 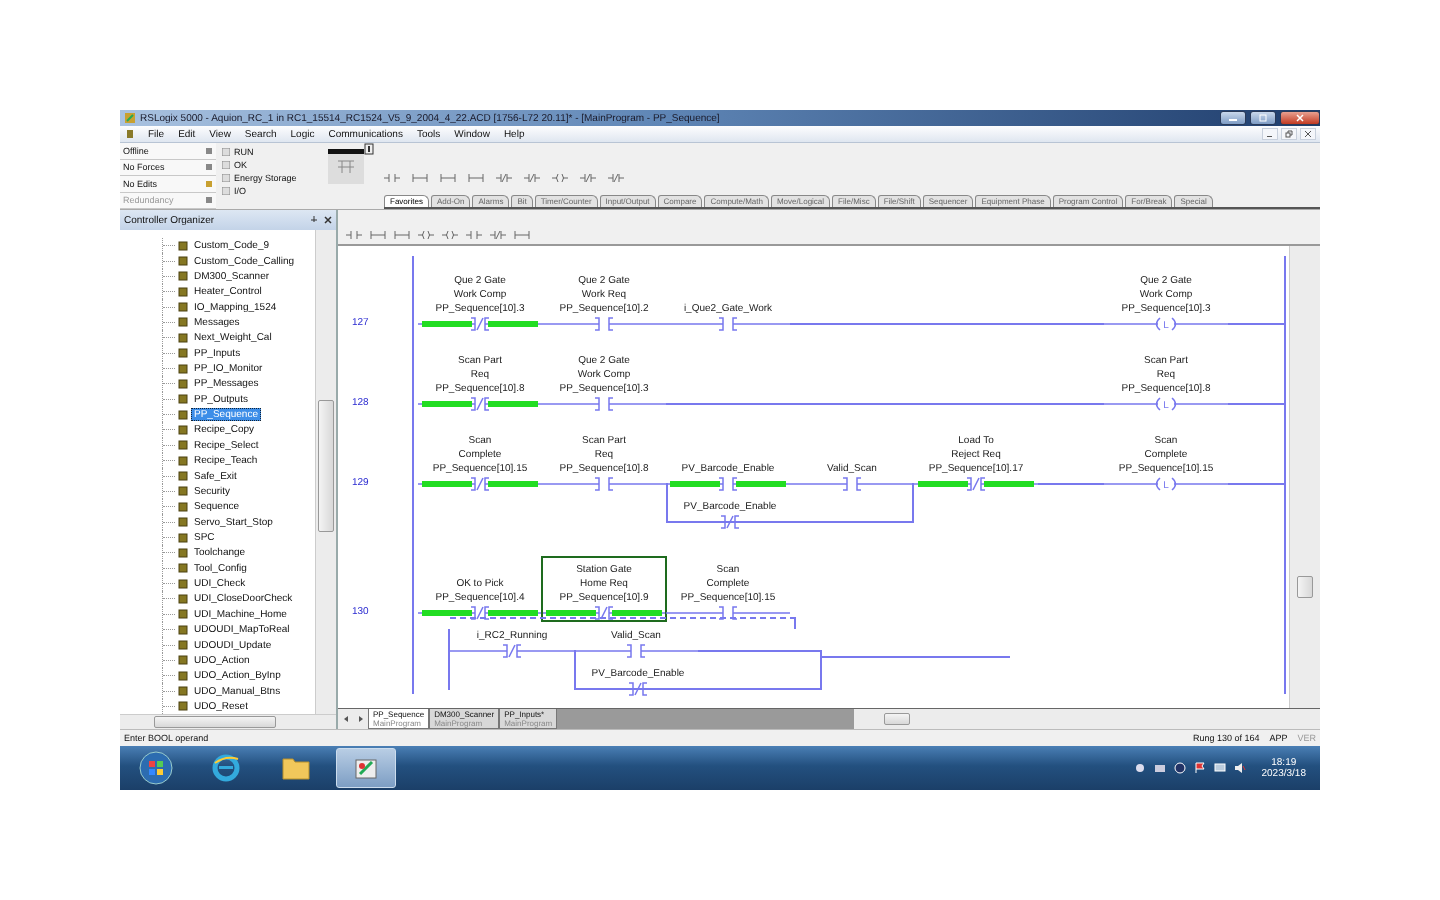 I want to click on controller-icon, so click(x=346, y=167).